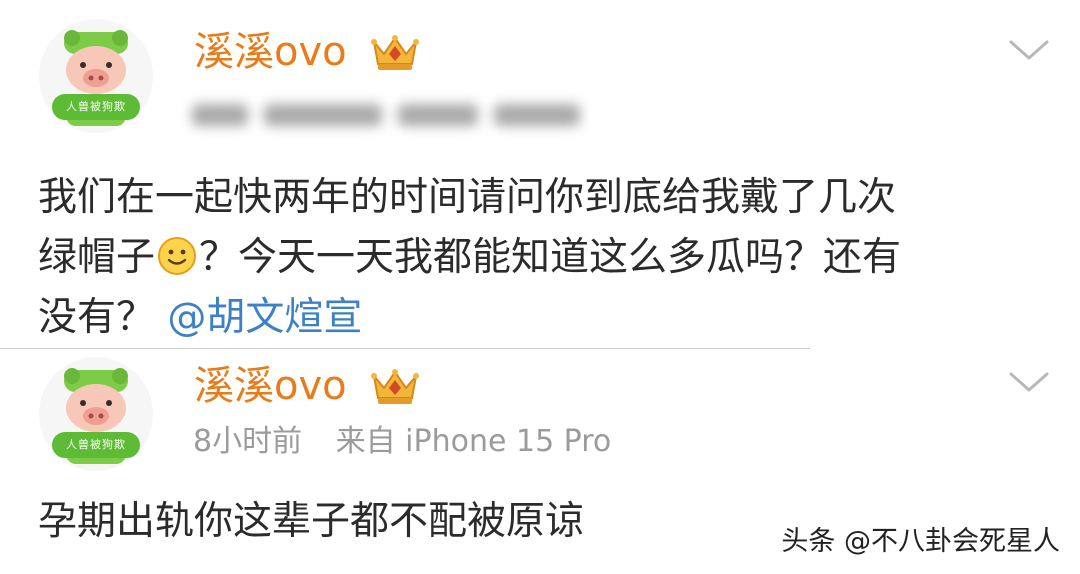 The height and width of the screenshot is (574, 1080). What do you see at coordinates (264, 317) in the screenshot?
I see `mention-link: @胡文煊宣` at bounding box center [264, 317].